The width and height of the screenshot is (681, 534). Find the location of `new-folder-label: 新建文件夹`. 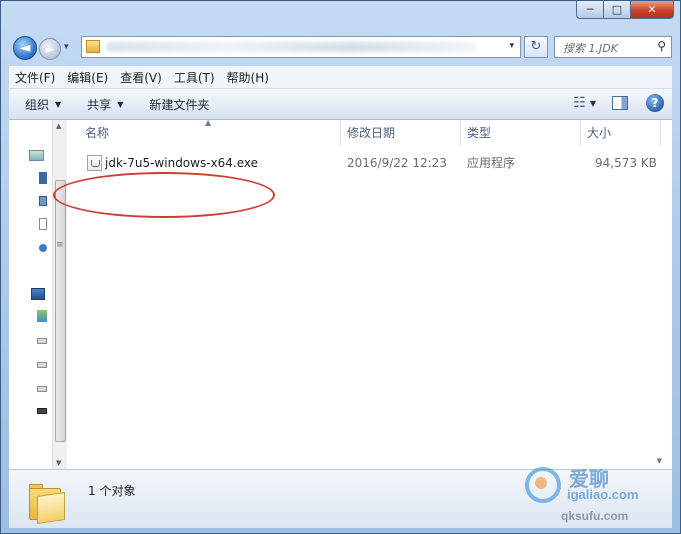

new-folder-label: 新建文件夹 is located at coordinates (179, 104).